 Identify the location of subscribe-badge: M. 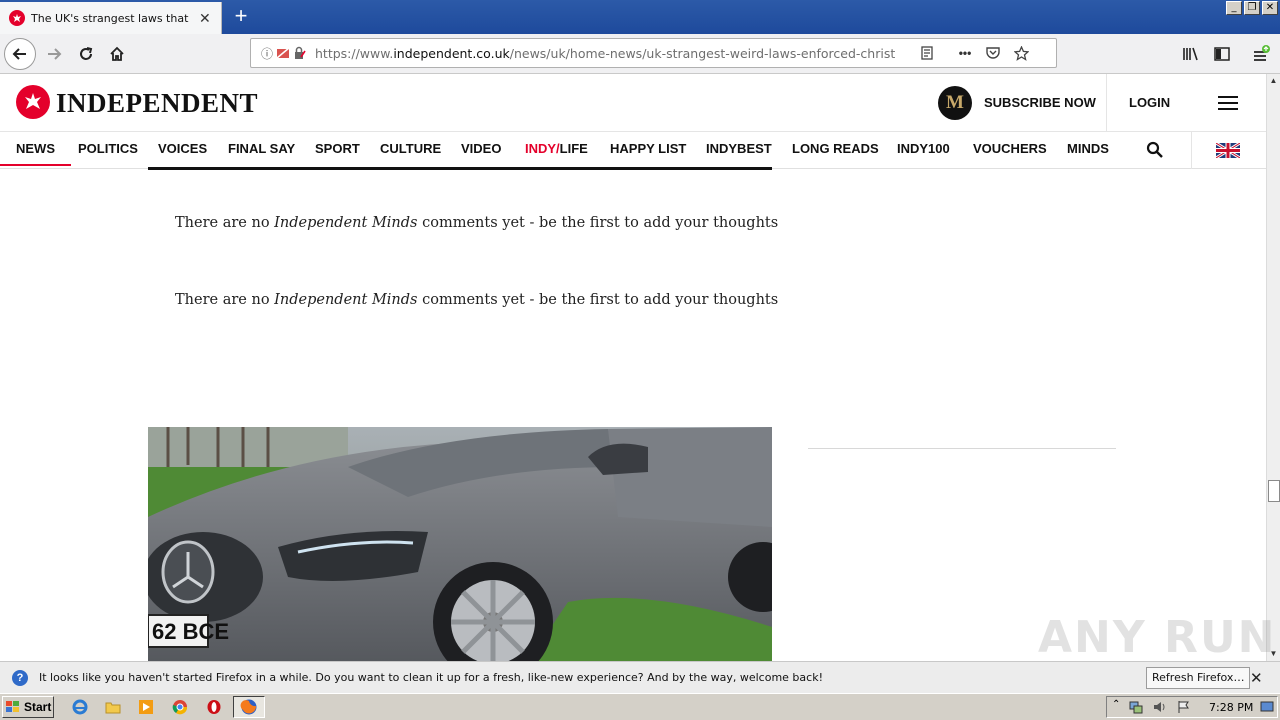
(955, 103).